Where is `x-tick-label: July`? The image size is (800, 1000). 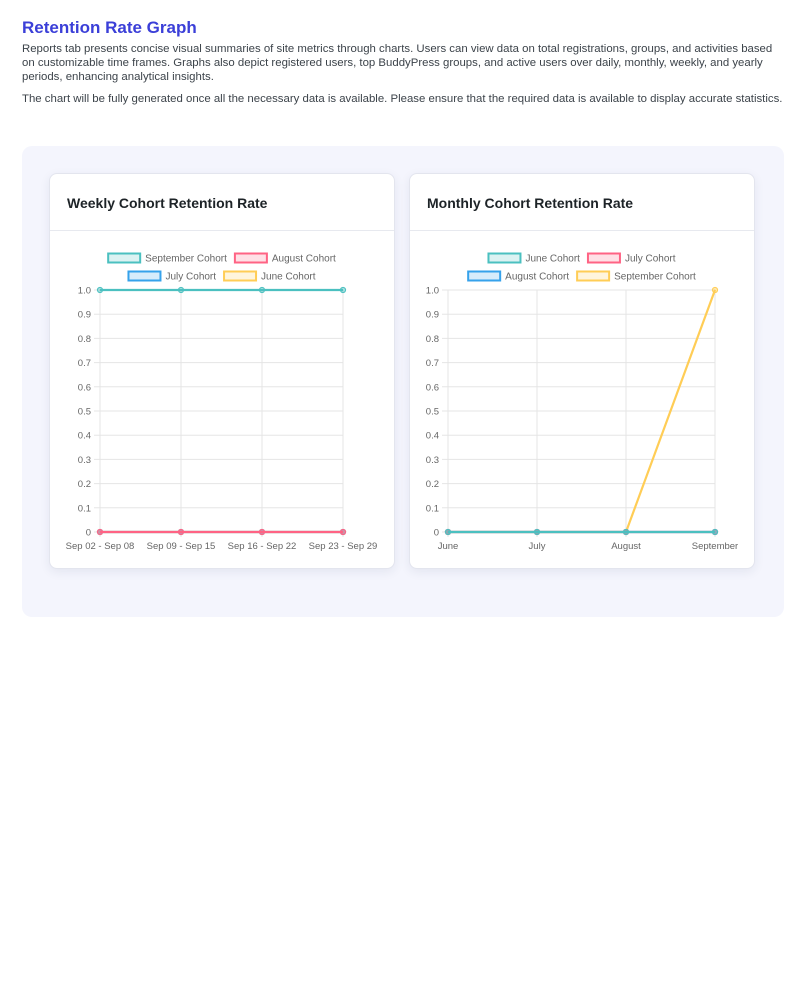
x-tick-label: July is located at coordinates (537, 546).